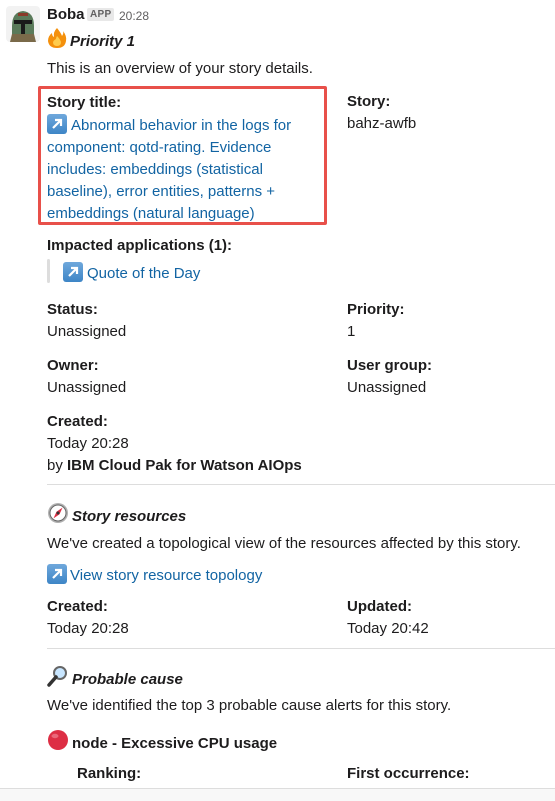 The width and height of the screenshot is (555, 801). Describe the element at coordinates (77, 421) in the screenshot. I see `created-label: Created:` at that location.